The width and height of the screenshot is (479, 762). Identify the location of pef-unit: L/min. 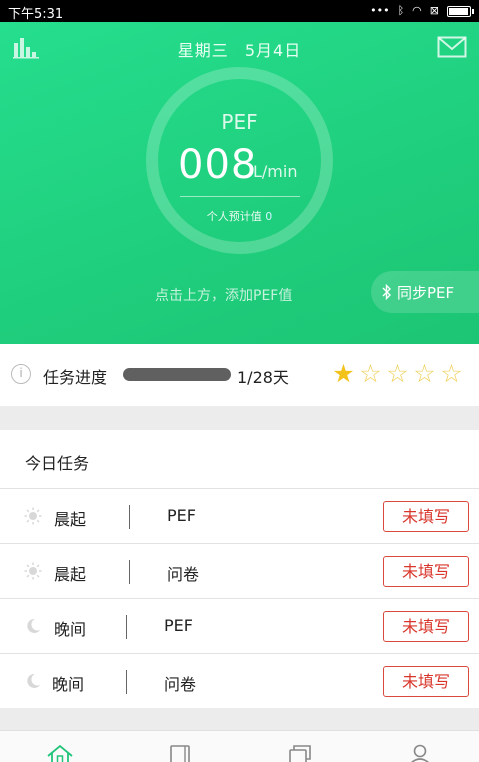
(275, 171).